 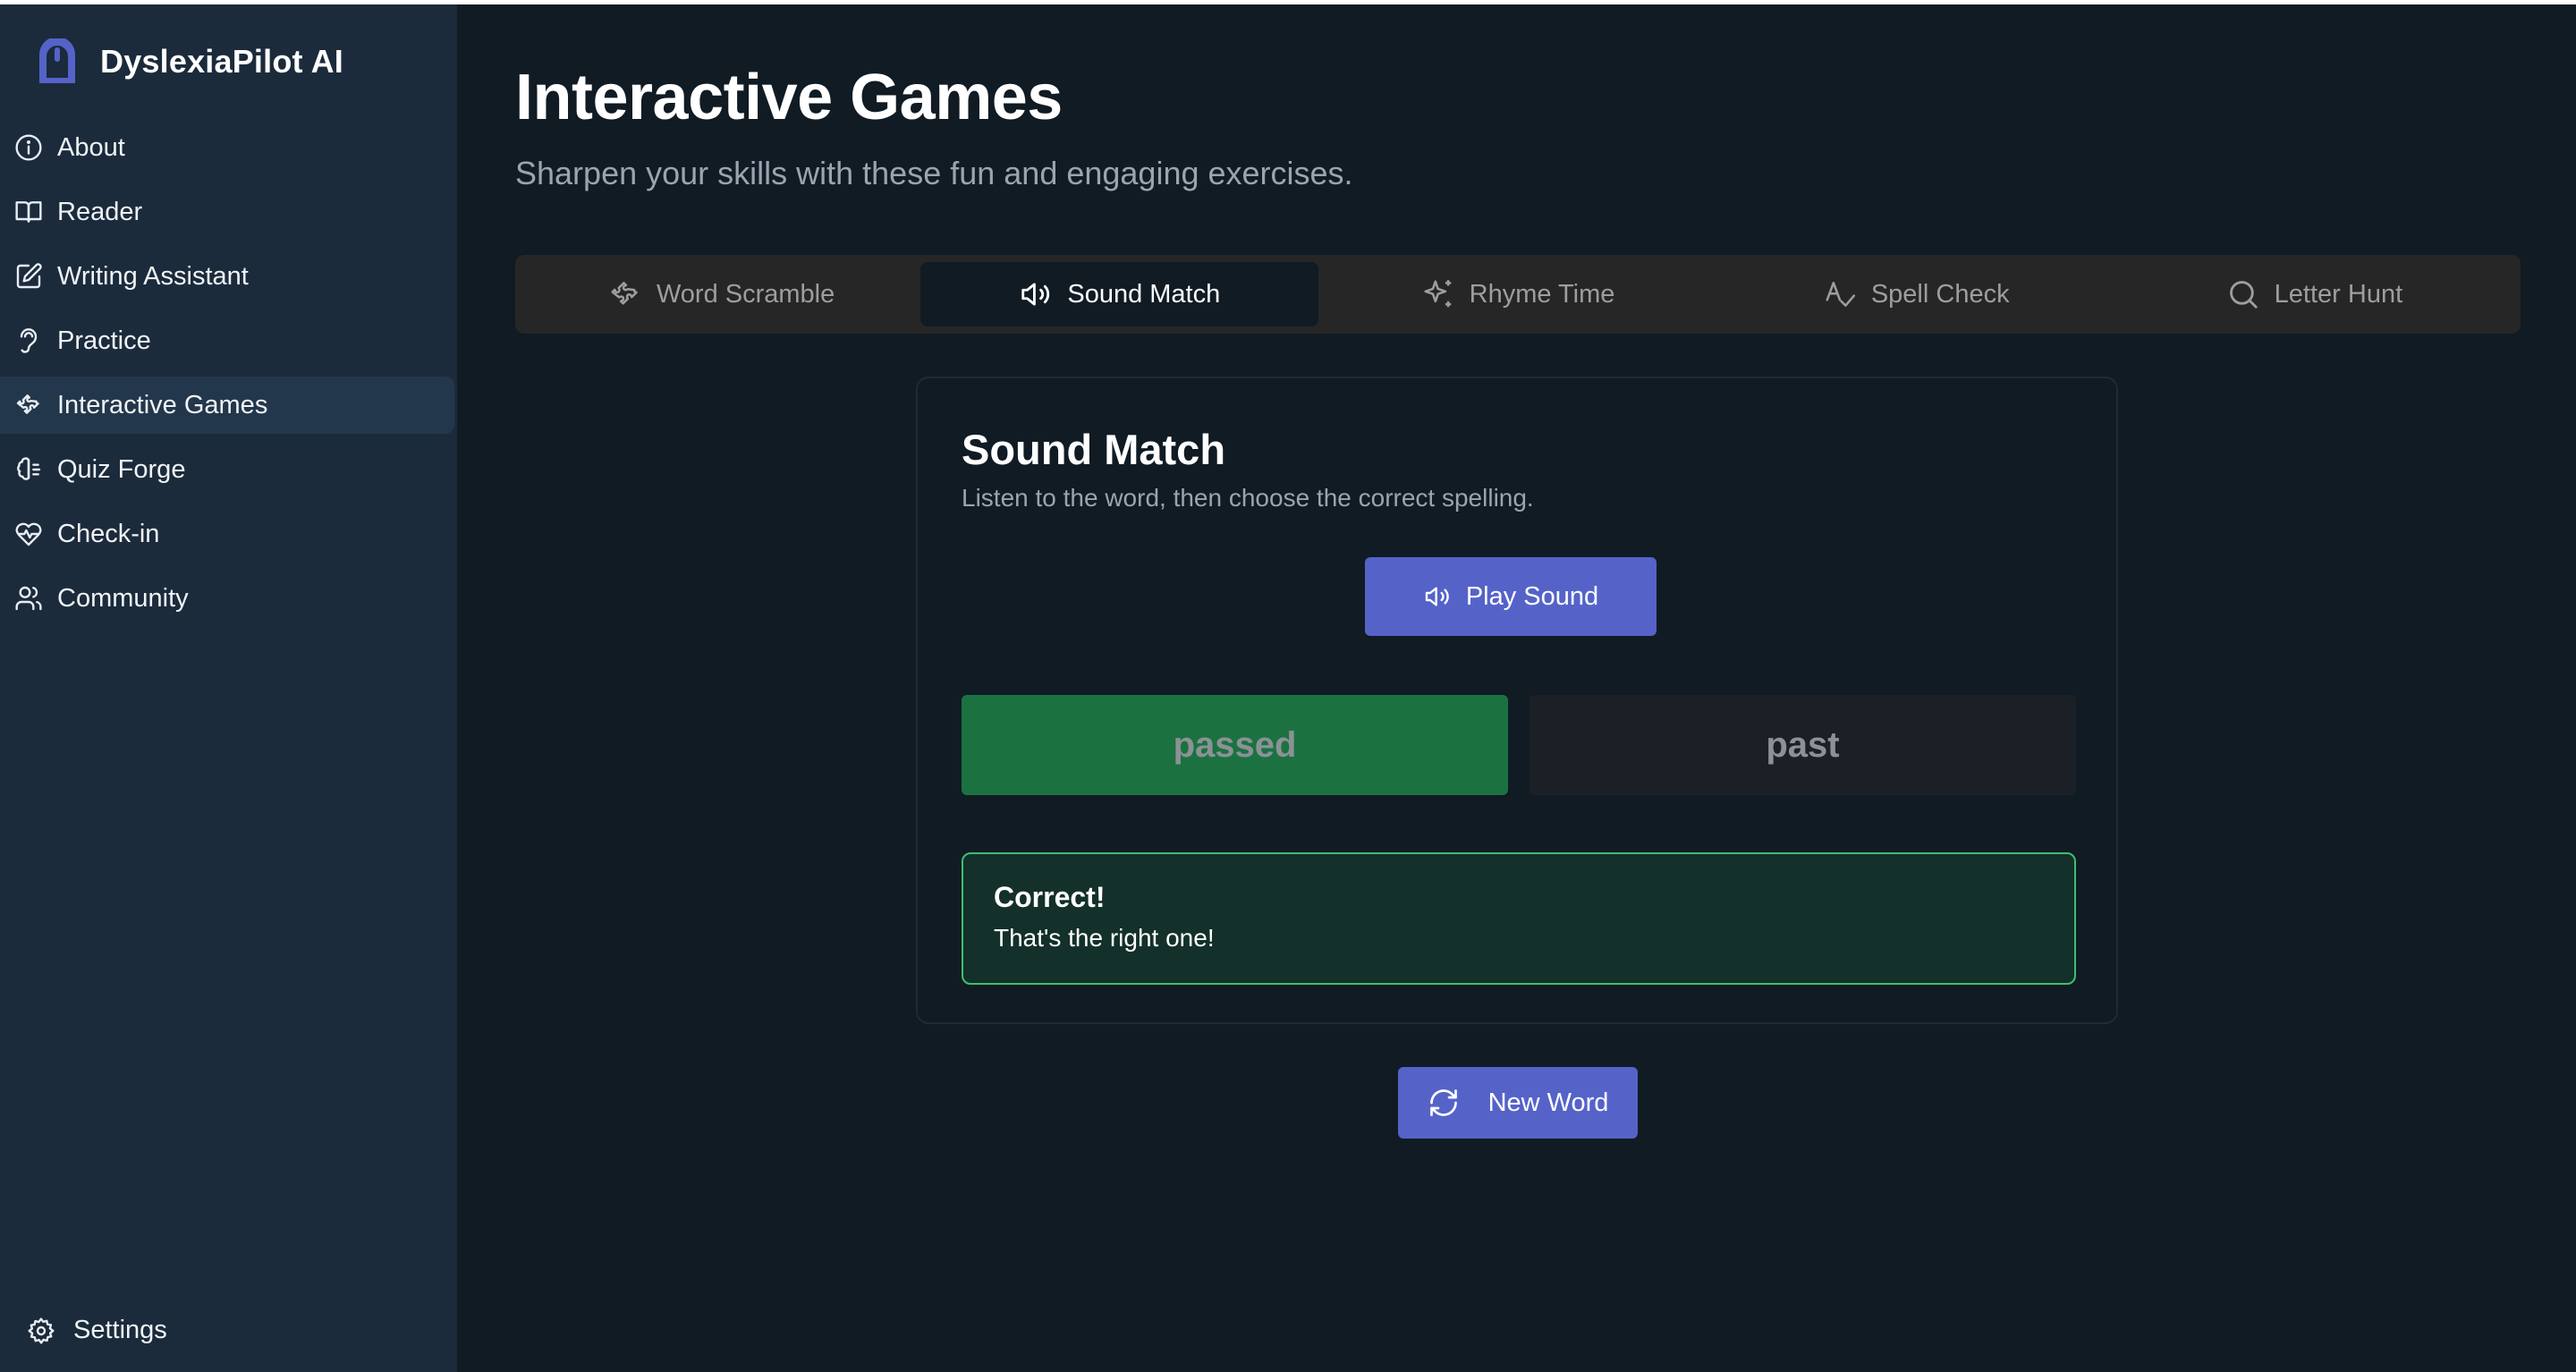 I want to click on settings-label: Settings, so click(x=120, y=1330).